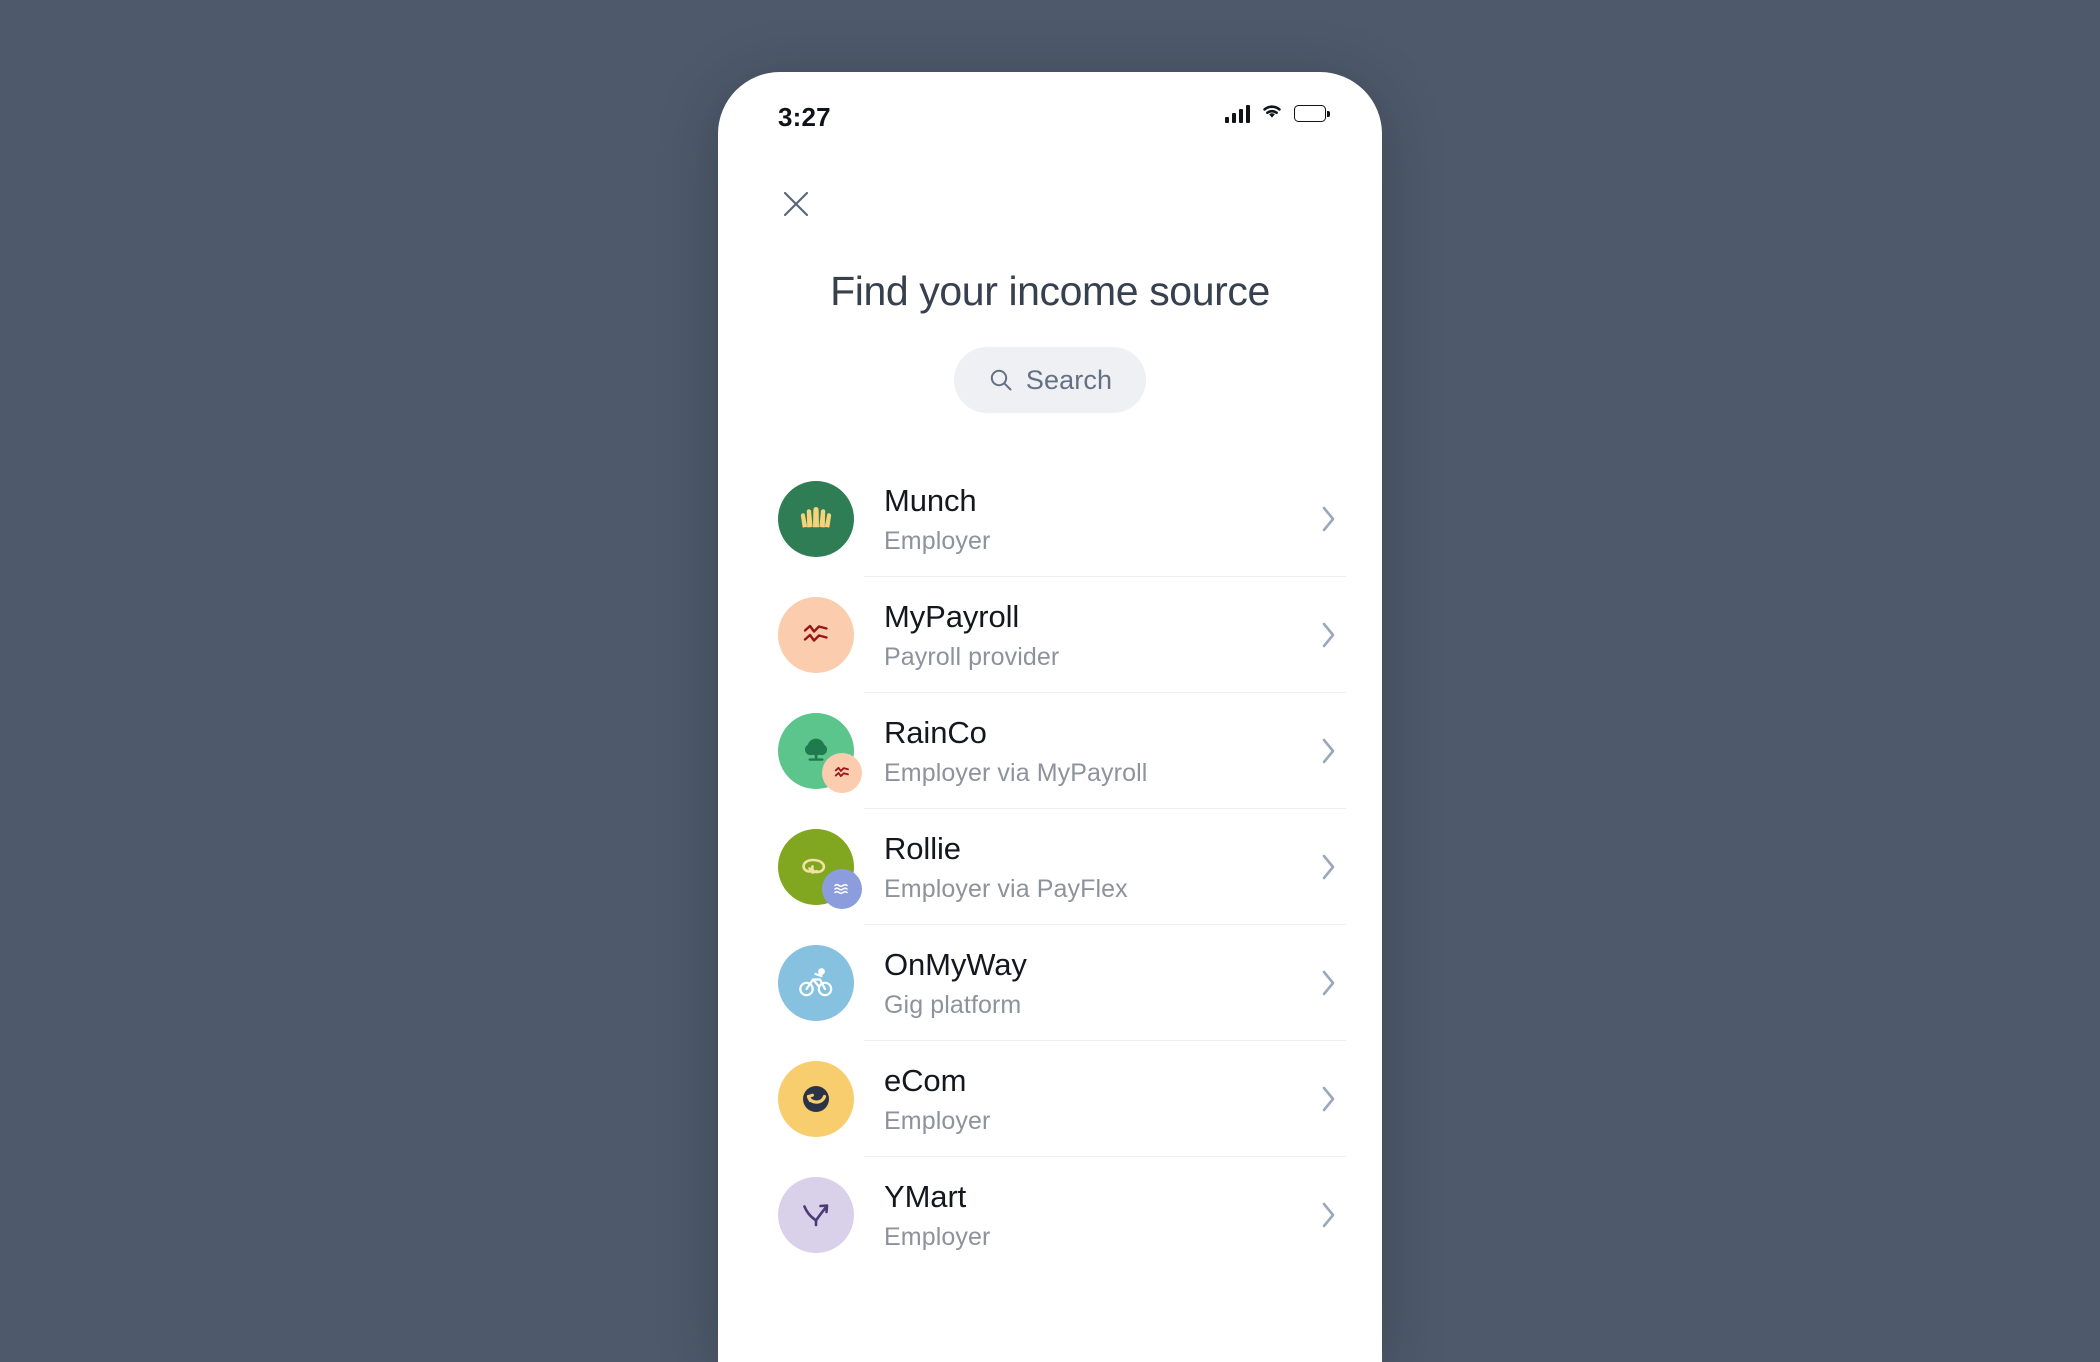 The image size is (2100, 1362). I want to click on ymart-y-arrow-icon, so click(816, 1215).